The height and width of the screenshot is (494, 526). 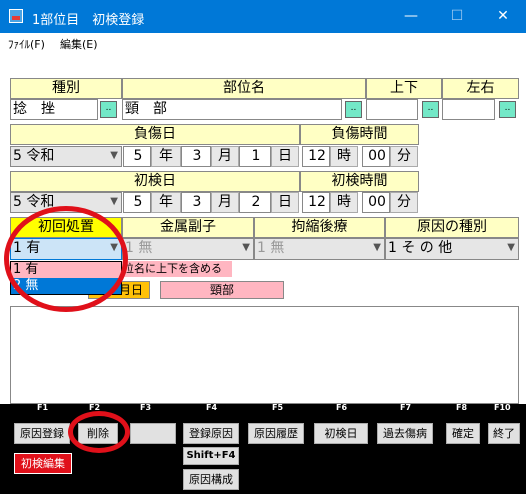 What do you see at coordinates (285, 156) in the screenshot?
I see `injury-day-label: 日` at bounding box center [285, 156].